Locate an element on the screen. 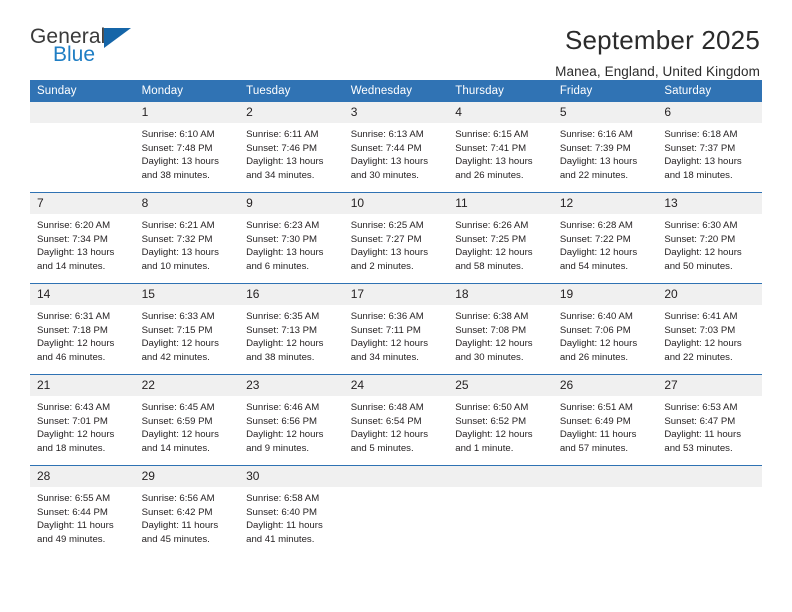 This screenshot has height=612, width=792. day-number: 2 is located at coordinates (291, 112).